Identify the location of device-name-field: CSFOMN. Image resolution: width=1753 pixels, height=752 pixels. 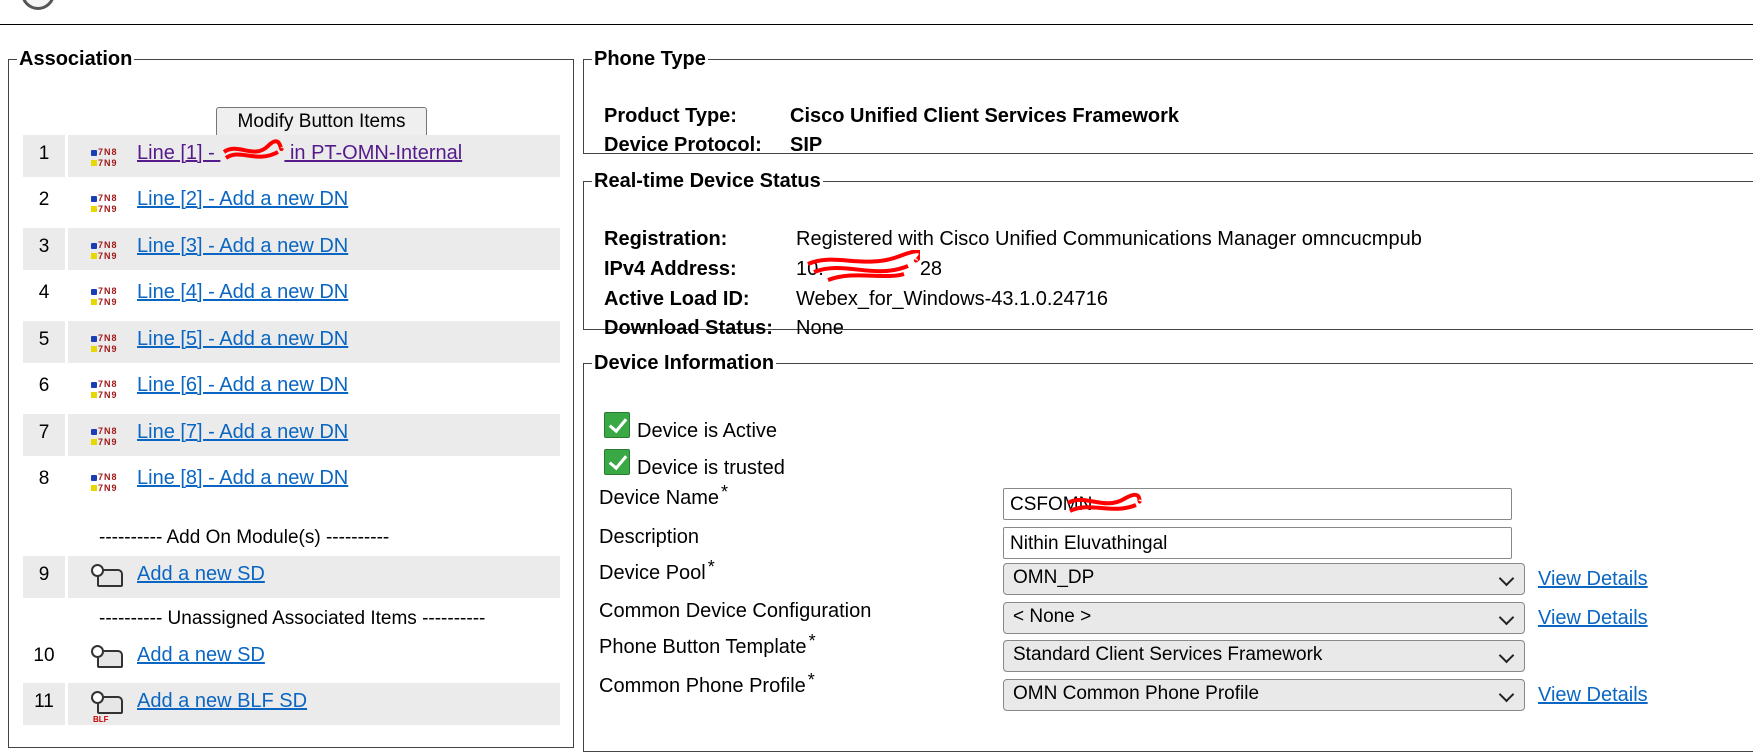
(1257, 504).